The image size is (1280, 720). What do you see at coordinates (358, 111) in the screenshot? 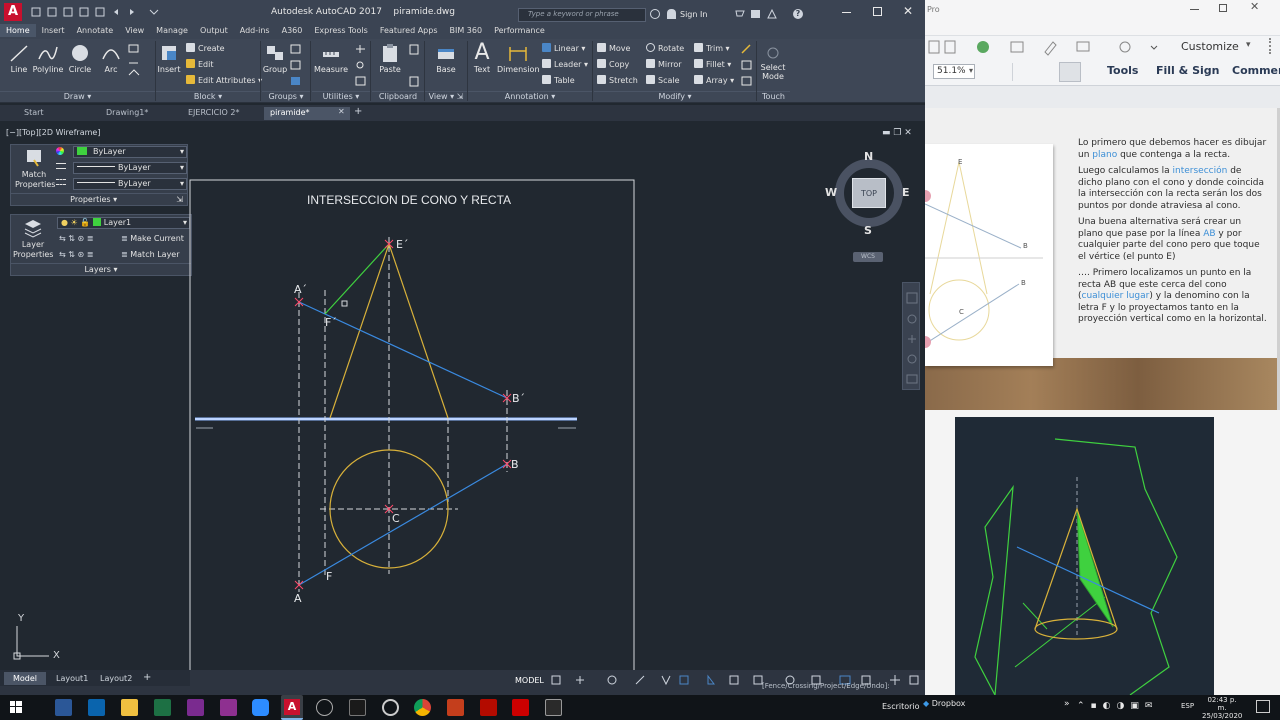
I see `new-tab-icon: +` at bounding box center [358, 111].